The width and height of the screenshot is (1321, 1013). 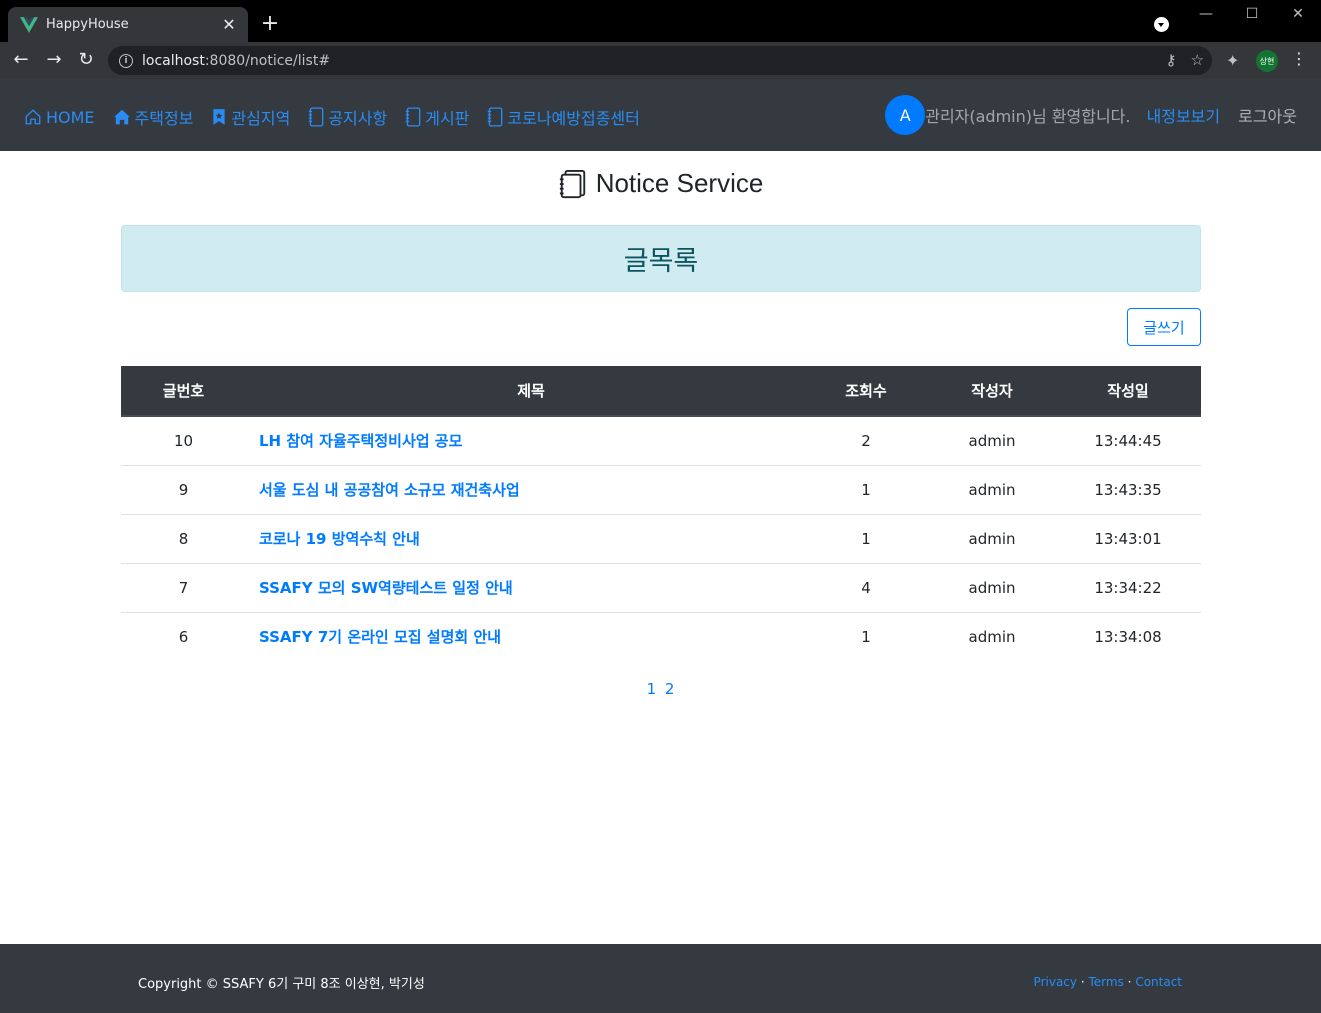 I want to click on row-hit: 4, so click(x=866, y=588).